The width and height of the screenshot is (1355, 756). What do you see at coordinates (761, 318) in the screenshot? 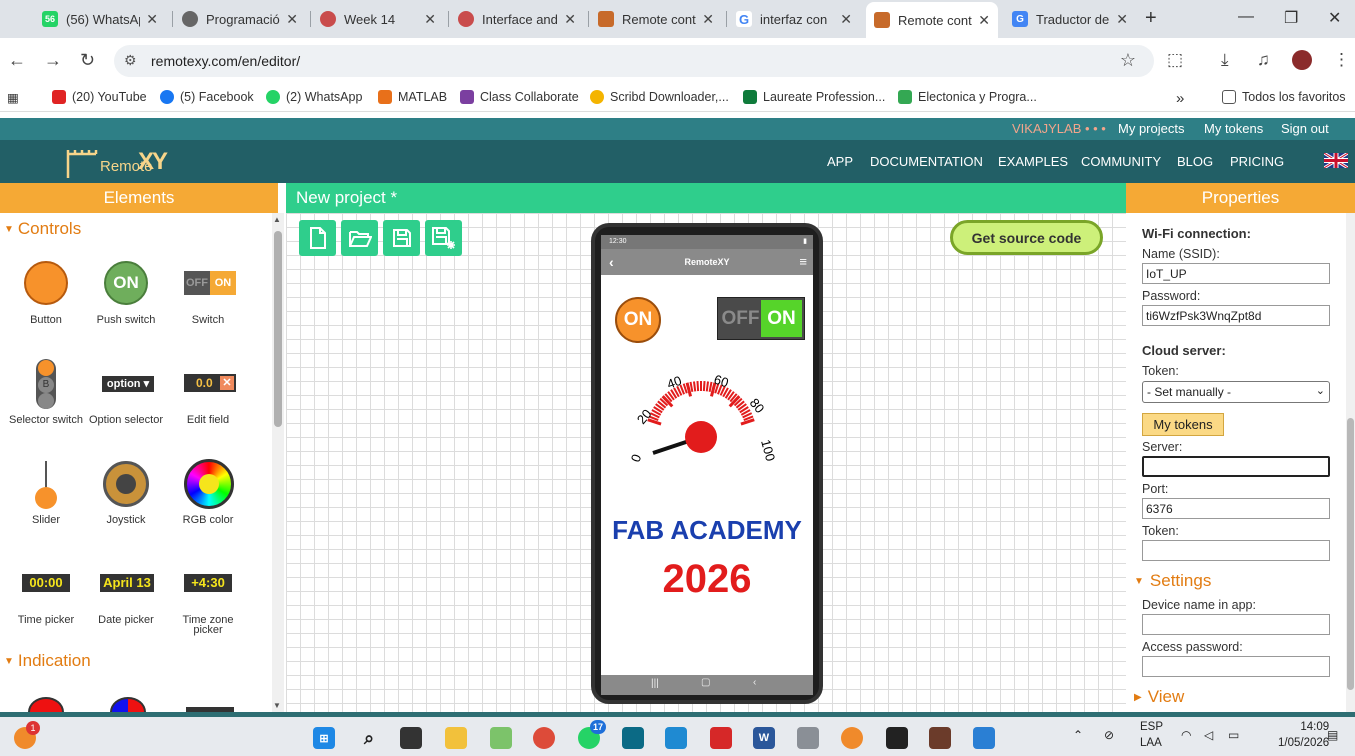
I see `phone-switch-widget: OFF ON` at bounding box center [761, 318].